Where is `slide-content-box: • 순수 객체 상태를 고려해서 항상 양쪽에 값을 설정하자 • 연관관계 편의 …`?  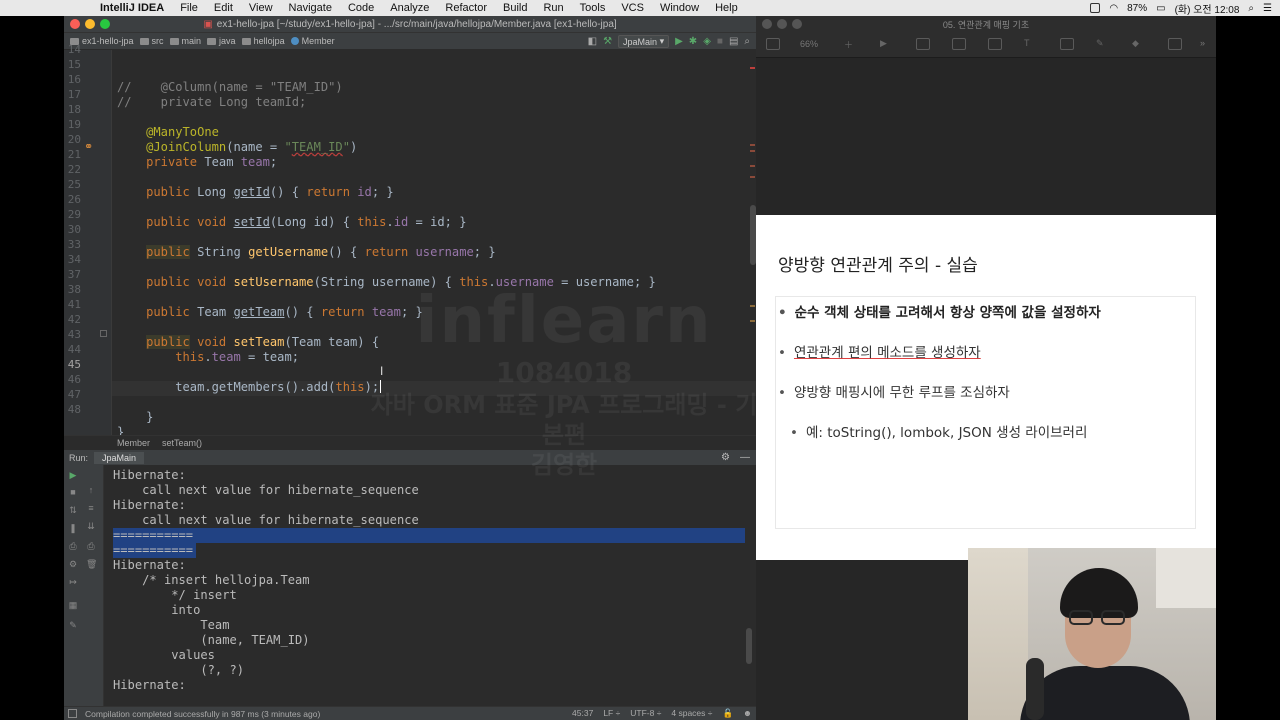
slide-content-box: • 순수 객체 상태를 고려해서 항상 양쪽에 값을 설정하자 • 연관관계 편의 … is located at coordinates (985, 412).